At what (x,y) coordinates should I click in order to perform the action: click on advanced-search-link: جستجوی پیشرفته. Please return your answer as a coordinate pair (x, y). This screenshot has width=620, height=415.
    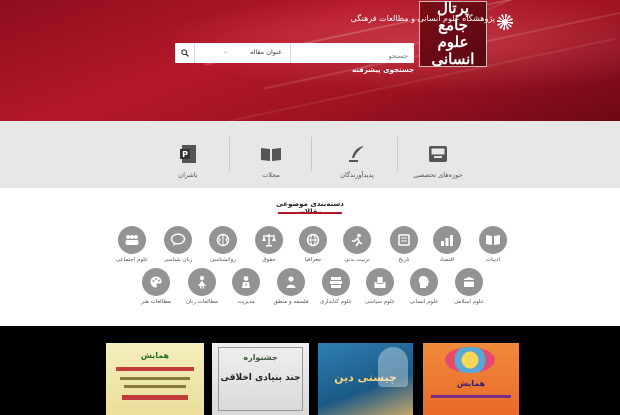
    Looking at the image, I should click on (362, 70).